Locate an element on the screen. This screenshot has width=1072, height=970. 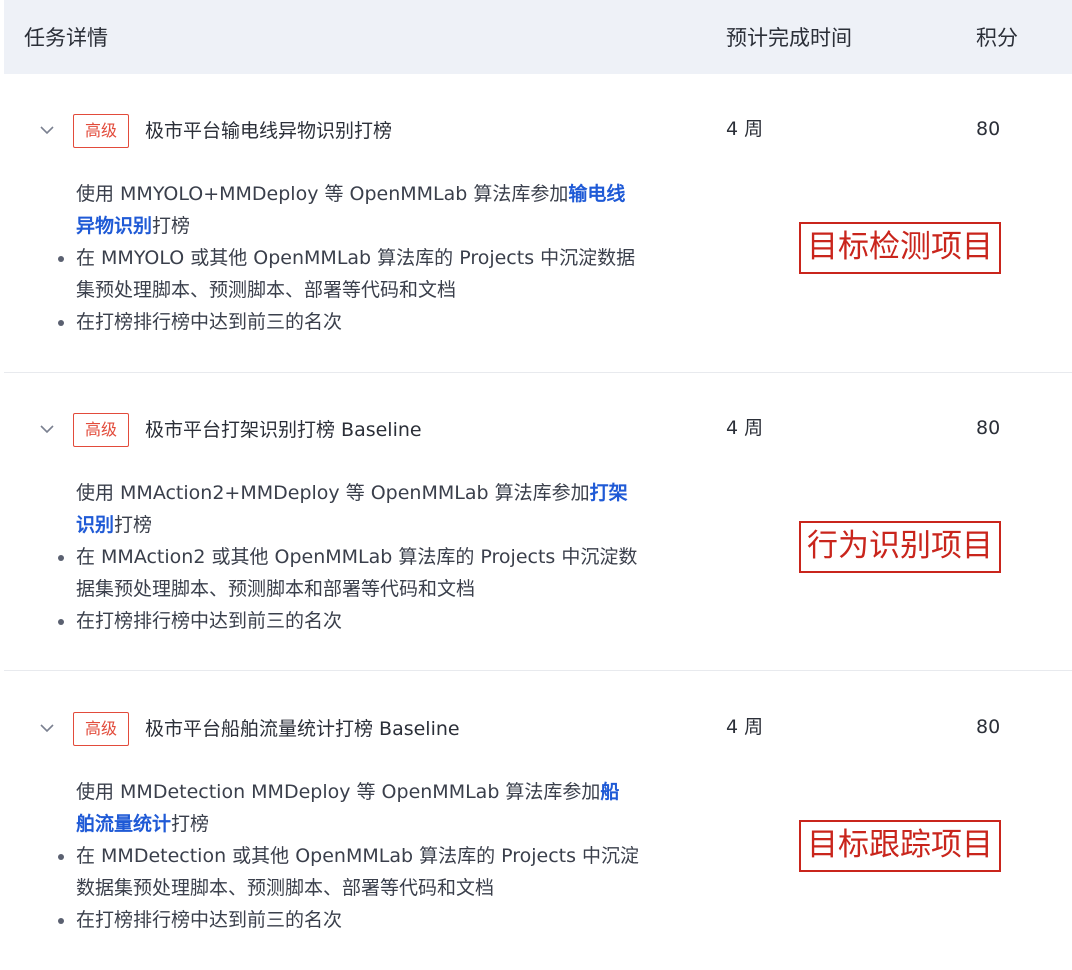
task-title: 极市平台打架识别打榜 Baseline is located at coordinates (283, 430).